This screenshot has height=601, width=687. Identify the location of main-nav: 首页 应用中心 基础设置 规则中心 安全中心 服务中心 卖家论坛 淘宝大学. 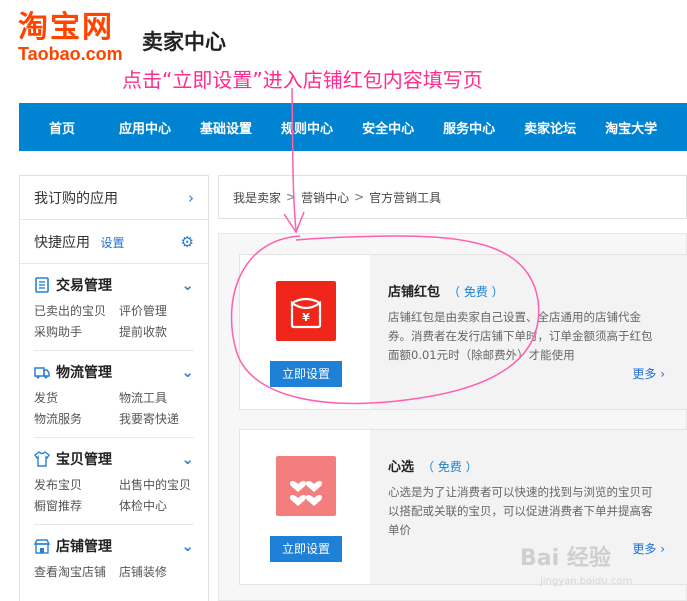
(353, 127).